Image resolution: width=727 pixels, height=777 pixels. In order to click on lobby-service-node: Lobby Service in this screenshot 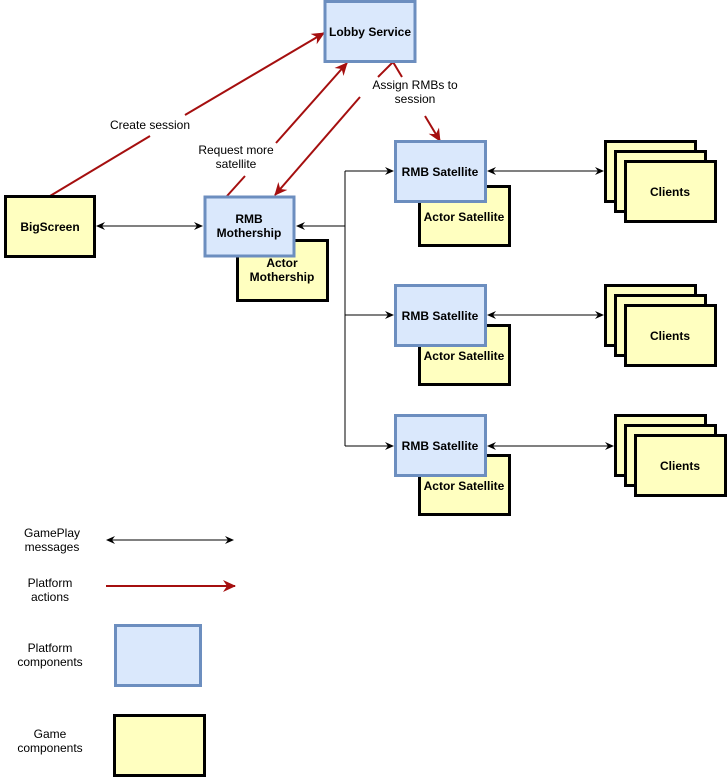, I will do `click(370, 31)`.